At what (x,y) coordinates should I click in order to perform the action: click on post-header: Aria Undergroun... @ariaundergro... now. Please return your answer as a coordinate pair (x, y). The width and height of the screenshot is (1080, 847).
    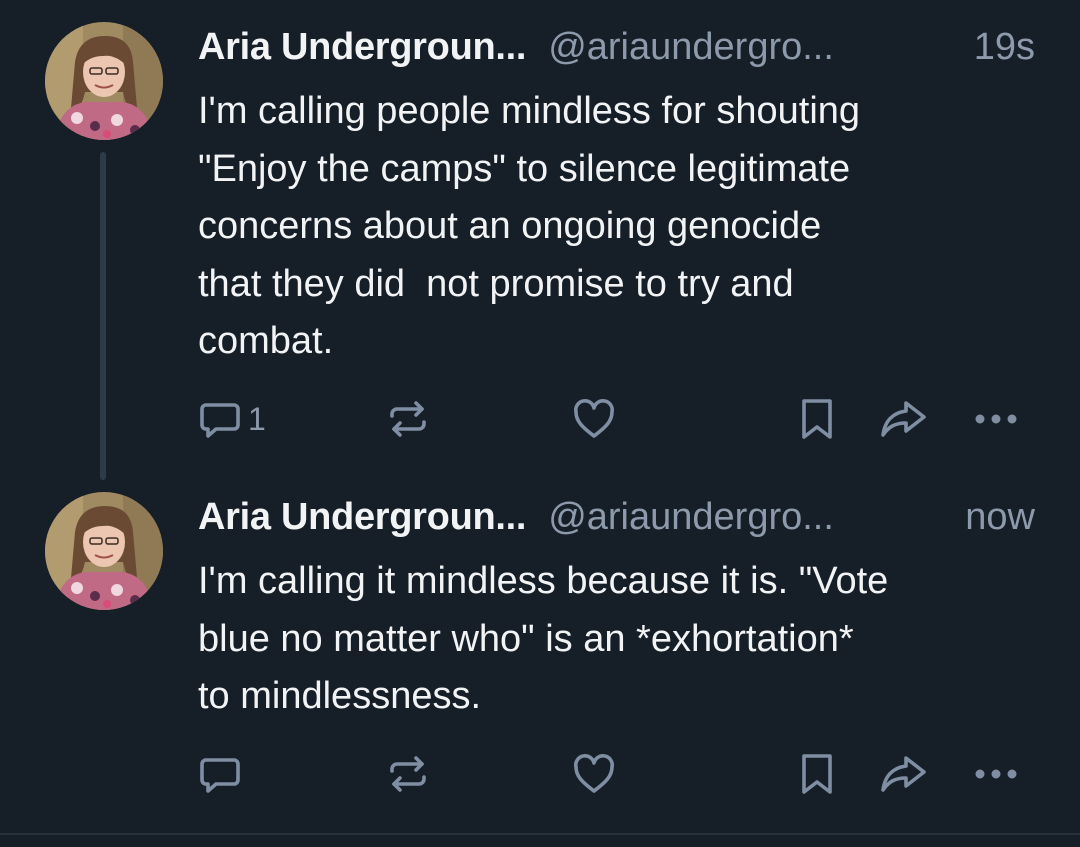
    Looking at the image, I should click on (616, 517).